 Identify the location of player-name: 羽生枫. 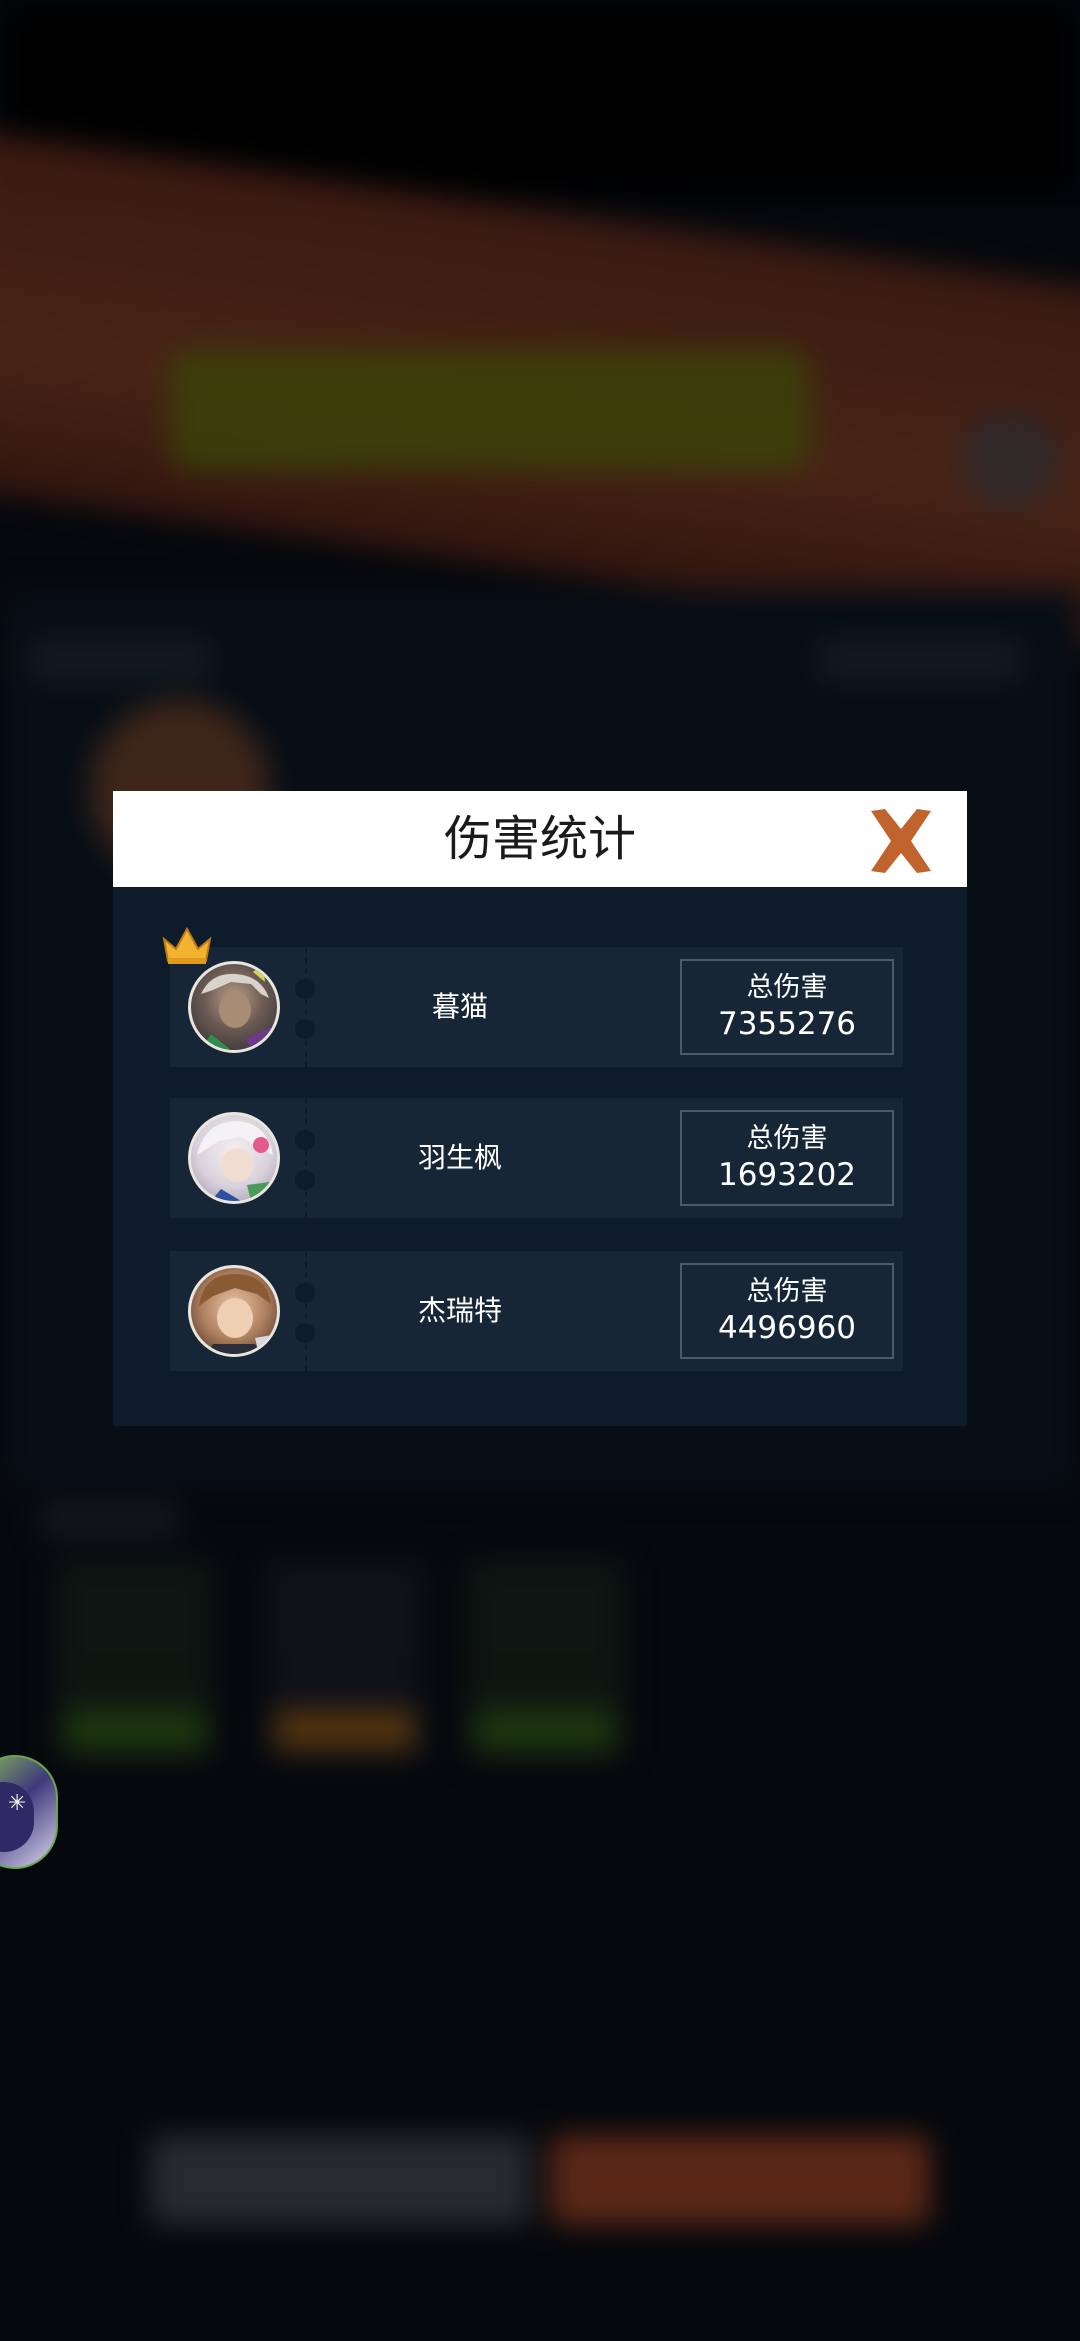
(459, 1157).